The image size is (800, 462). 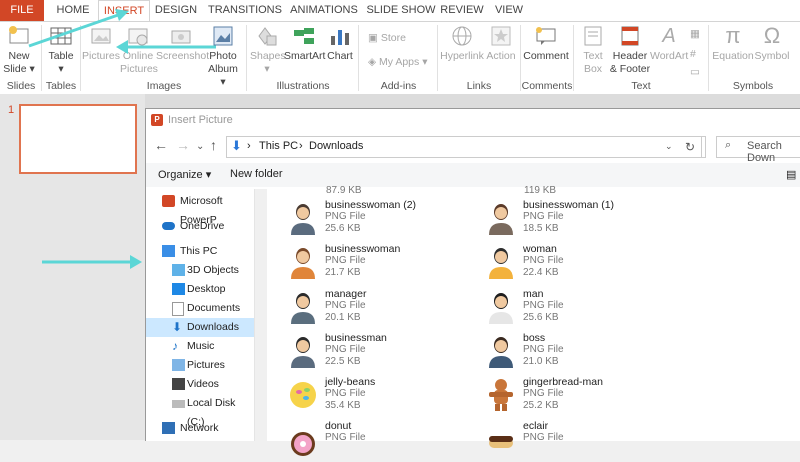 What do you see at coordinates (200, 384) in the screenshot?
I see `tree-item-videos: Videos` at bounding box center [200, 384].